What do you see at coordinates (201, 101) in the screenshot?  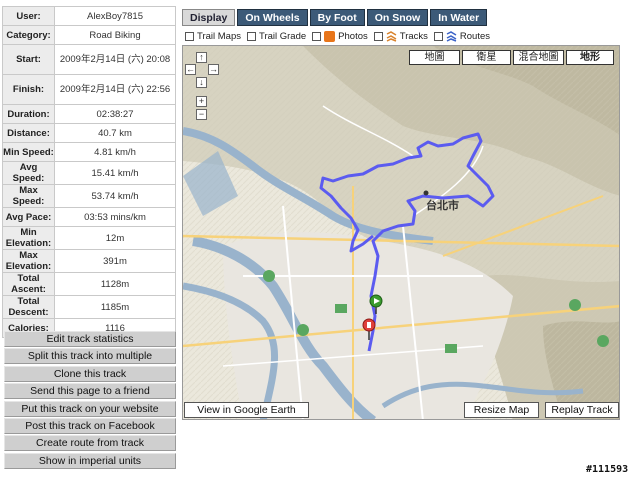 I see `zoom-in-icon: +` at bounding box center [201, 101].